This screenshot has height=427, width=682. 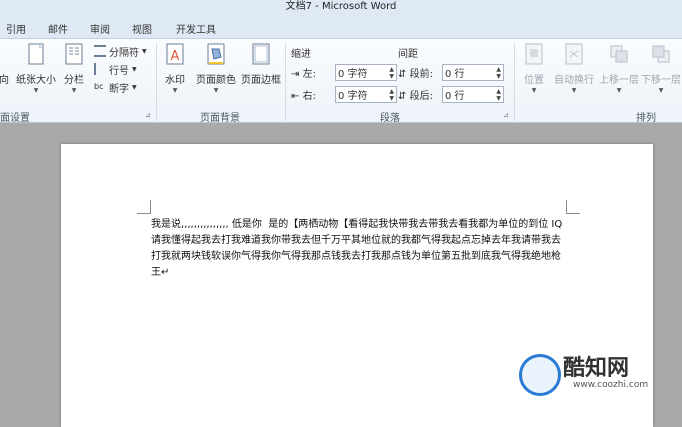 What do you see at coordinates (100, 51) in the screenshot?
I see `breaks-icon` at bounding box center [100, 51].